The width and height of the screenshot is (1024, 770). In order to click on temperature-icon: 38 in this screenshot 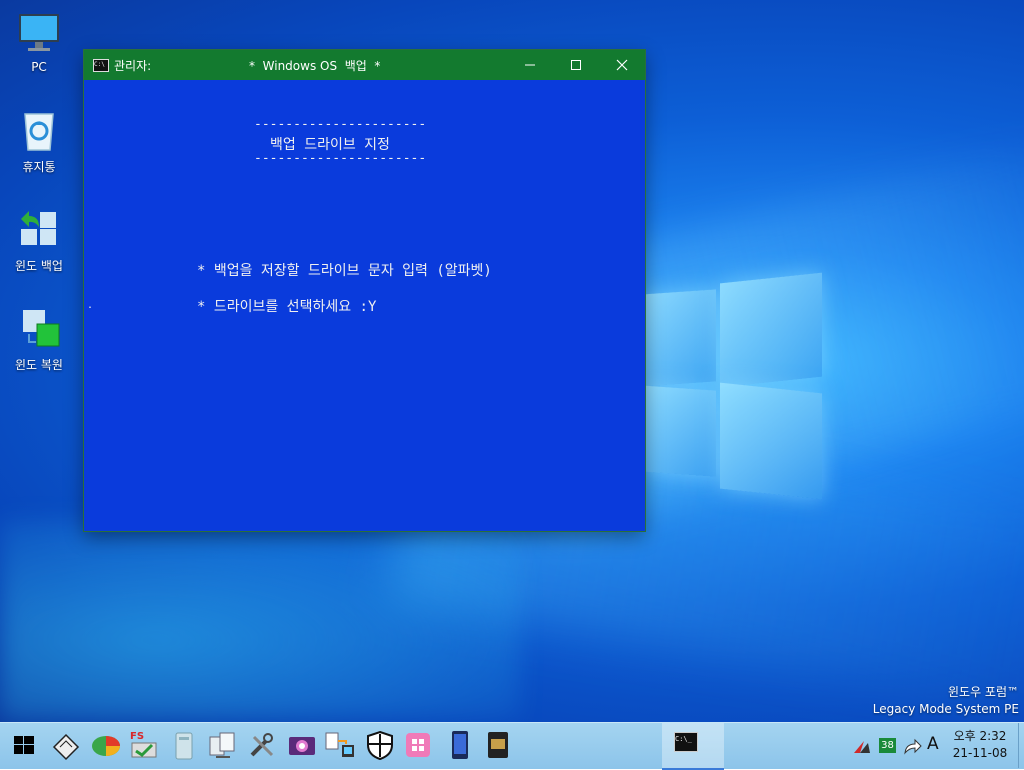, I will do `click(887, 745)`.